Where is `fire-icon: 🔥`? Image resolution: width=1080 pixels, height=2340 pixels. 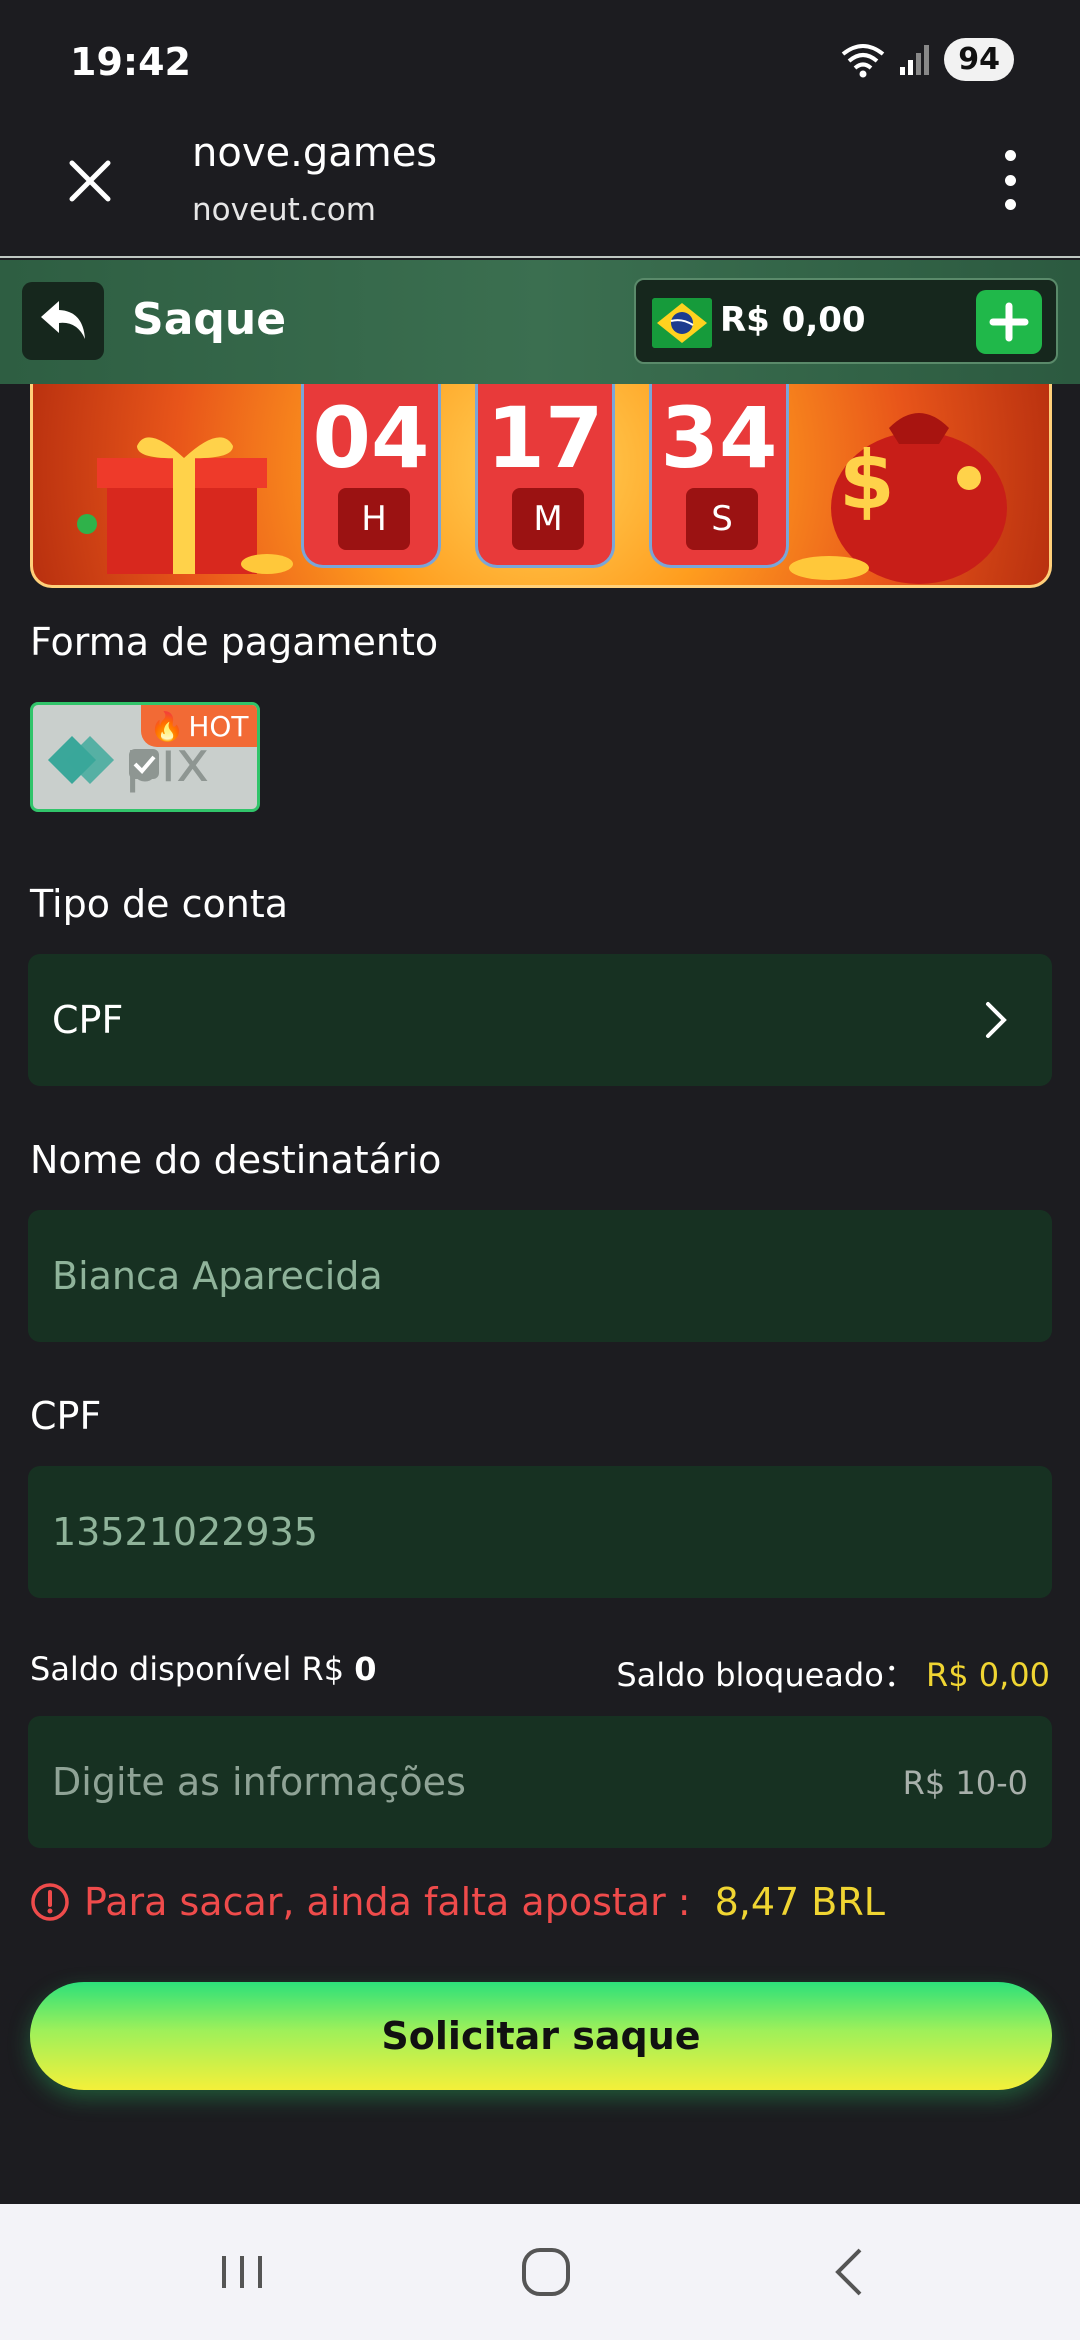
fire-icon: 🔥 is located at coordinates (167, 726).